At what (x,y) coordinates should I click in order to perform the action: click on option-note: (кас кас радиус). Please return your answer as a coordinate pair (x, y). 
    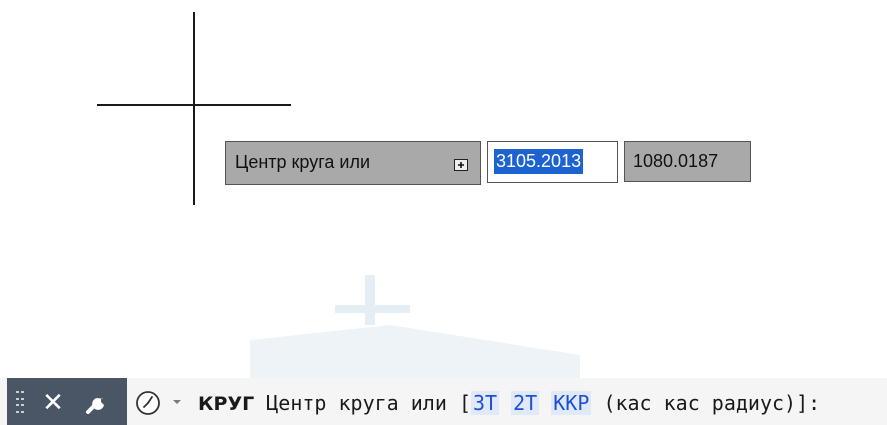
    Looking at the image, I should click on (700, 403).